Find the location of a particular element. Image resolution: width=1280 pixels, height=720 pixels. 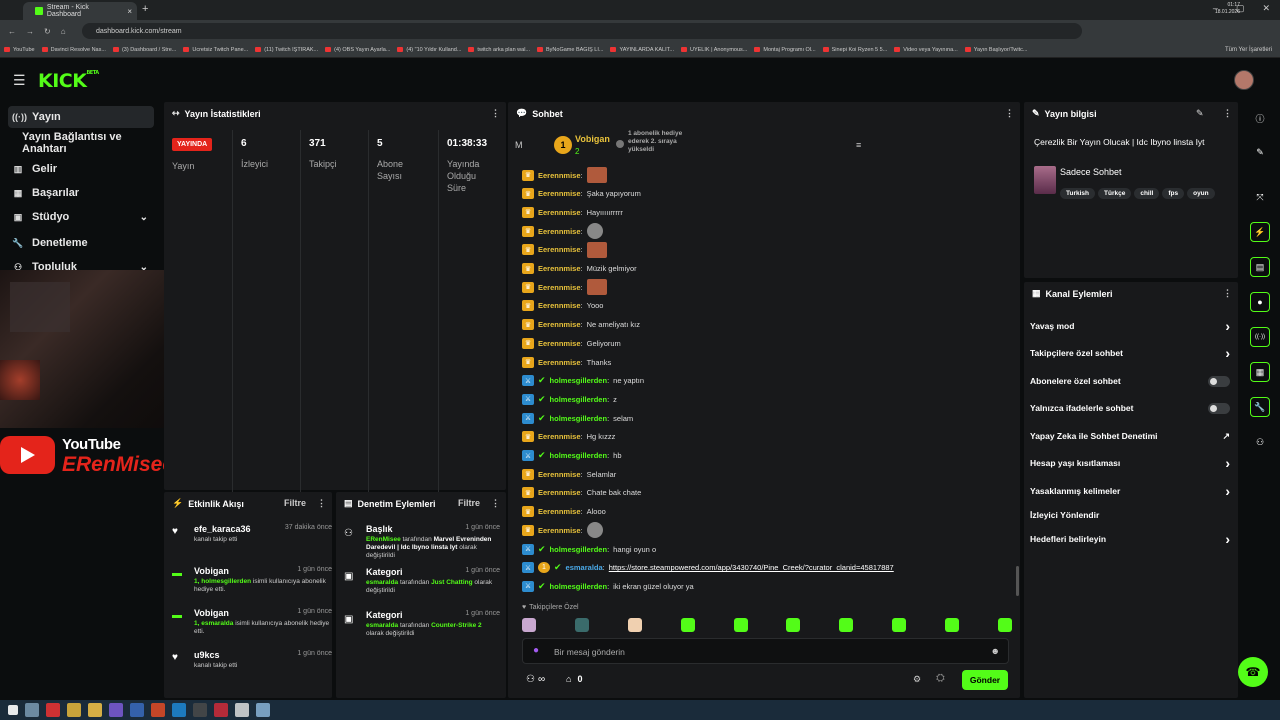

edge-icon is located at coordinates (179, 710).